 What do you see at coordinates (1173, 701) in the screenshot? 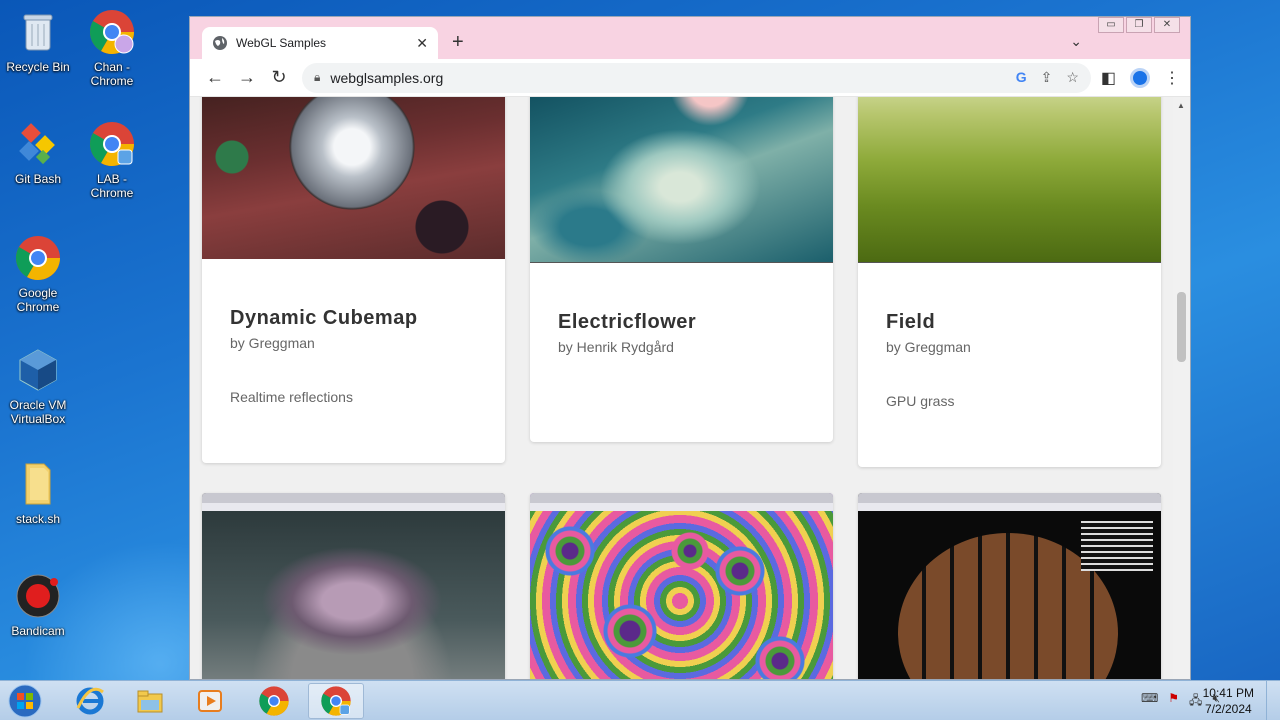
I see `action-center-flag-icon: ⚑` at bounding box center [1173, 701].